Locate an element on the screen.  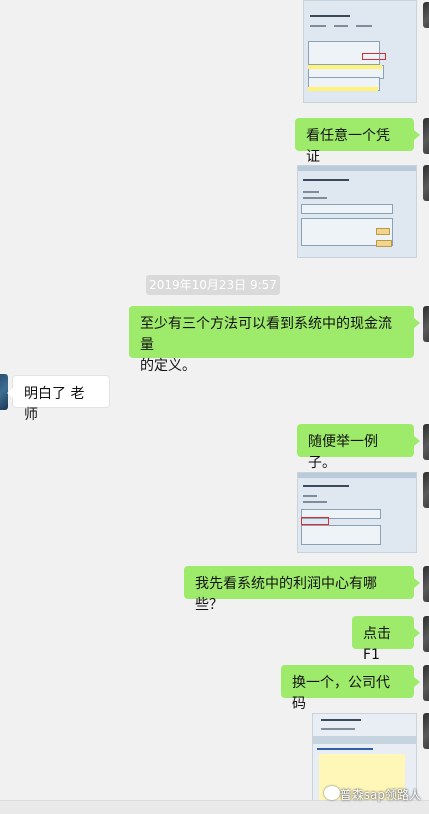
chat-message-bubble: 换一个，公司代码 is located at coordinates (350, 688).